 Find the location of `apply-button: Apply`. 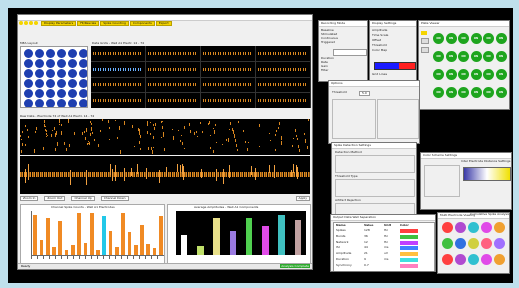

apply-button: Apply is located at coordinates (302, 198).